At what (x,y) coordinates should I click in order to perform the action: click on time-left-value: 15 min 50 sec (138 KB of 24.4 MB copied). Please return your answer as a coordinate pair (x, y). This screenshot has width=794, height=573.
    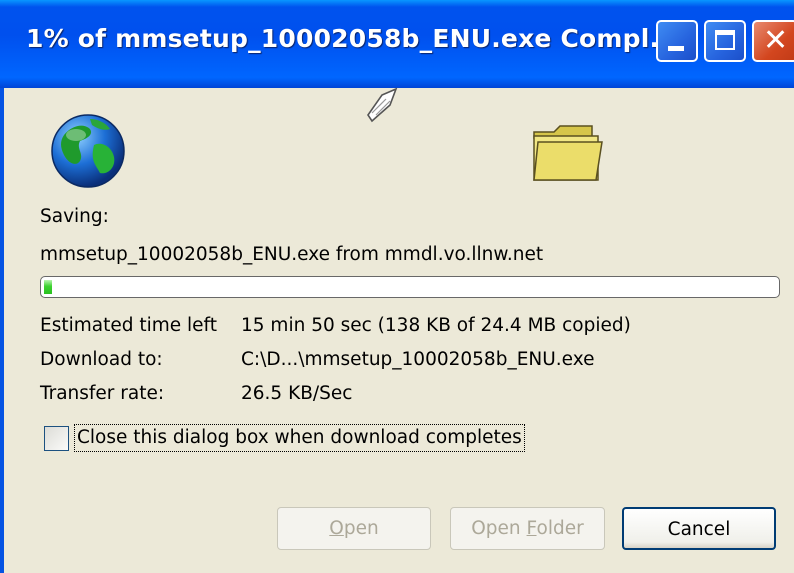
    Looking at the image, I should click on (436, 325).